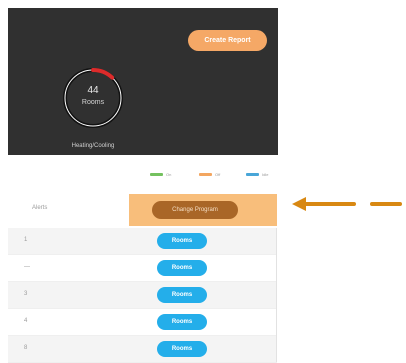 The image size is (406, 363). What do you see at coordinates (347, 204) in the screenshot?
I see `annotation-arrow` at bounding box center [347, 204].